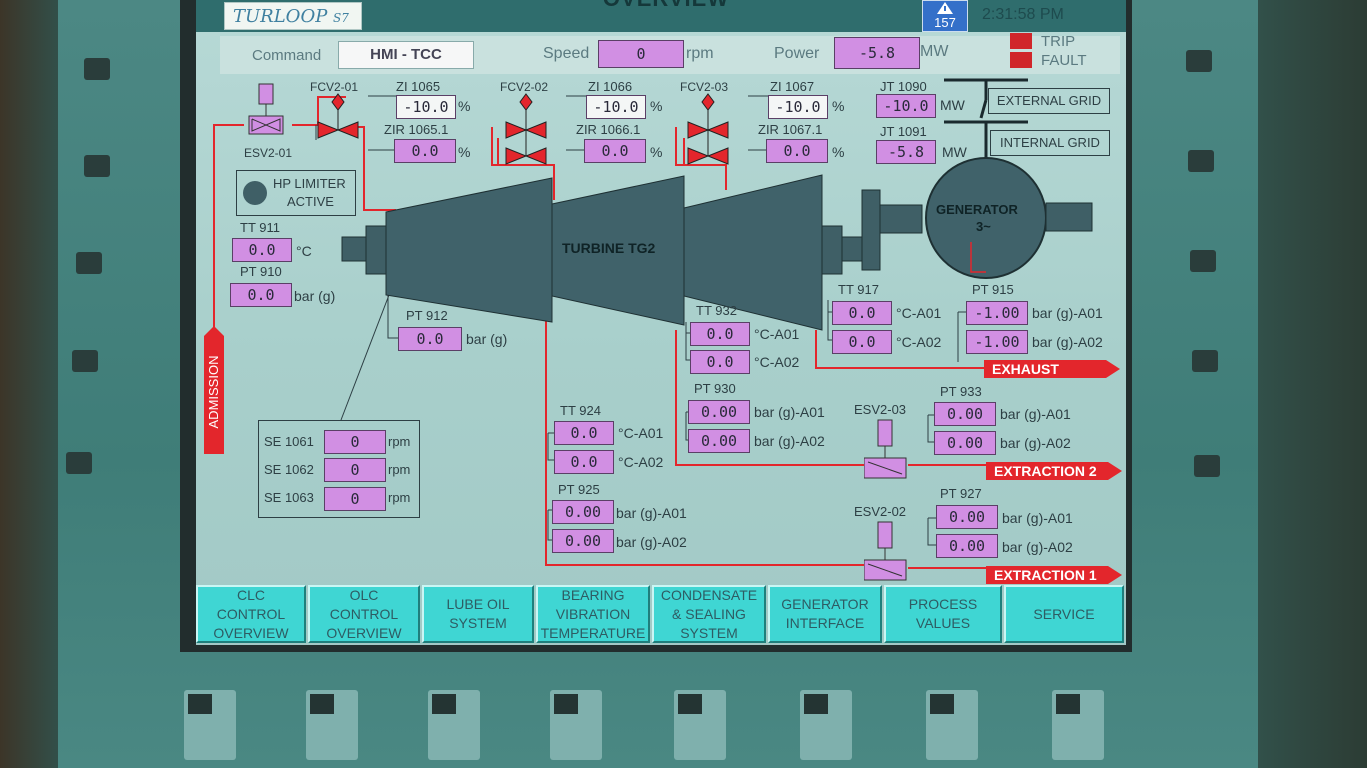  What do you see at coordinates (862, 313) in the screenshot?
I see `tt917-value-a01: 0.0` at bounding box center [862, 313].